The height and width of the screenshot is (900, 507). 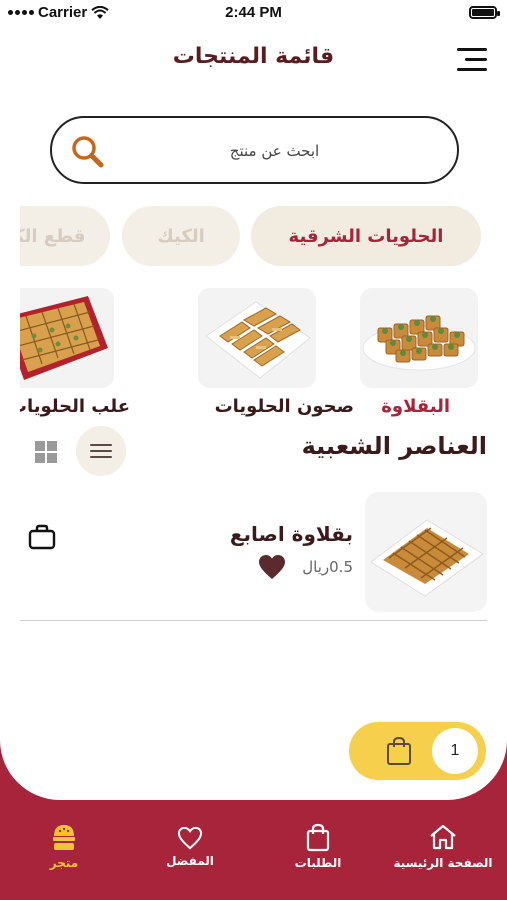 What do you see at coordinates (318, 837) in the screenshot?
I see `orders-bag-icon` at bounding box center [318, 837].